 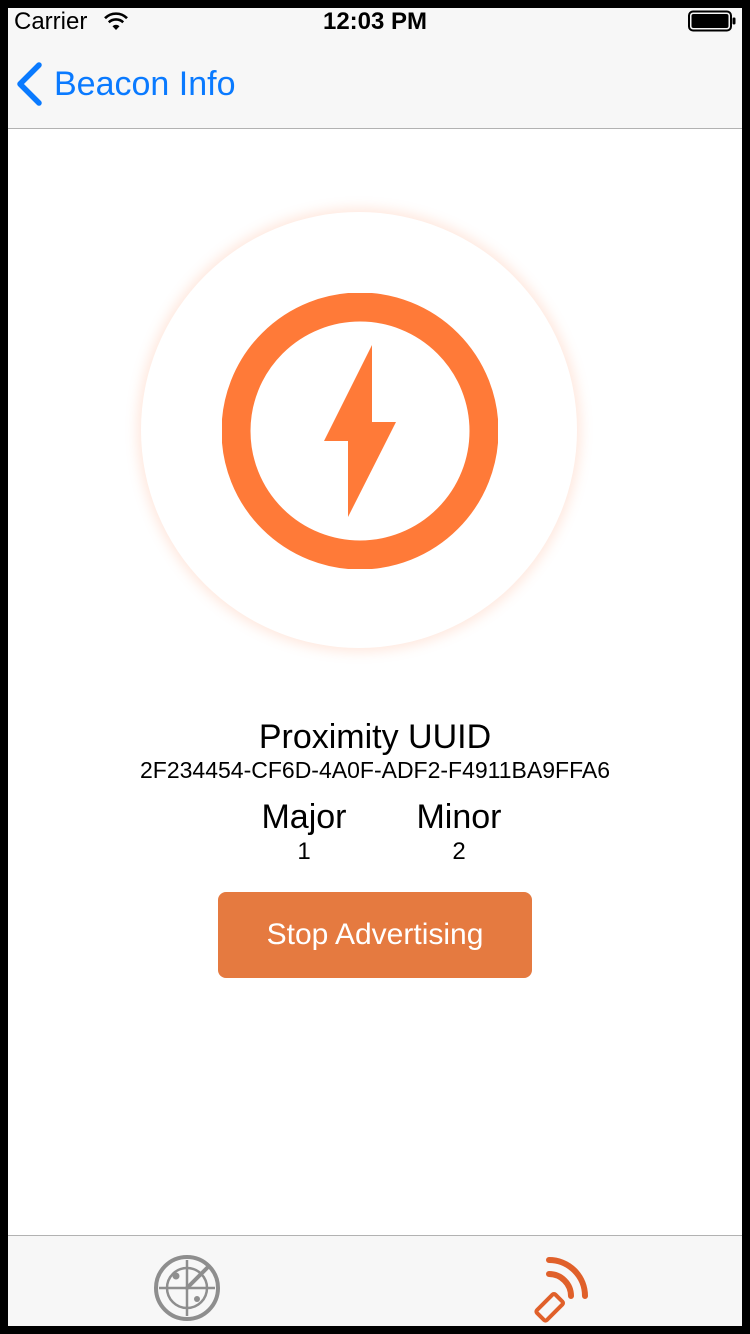 I want to click on broadcast-icon, so click(x=561, y=1290).